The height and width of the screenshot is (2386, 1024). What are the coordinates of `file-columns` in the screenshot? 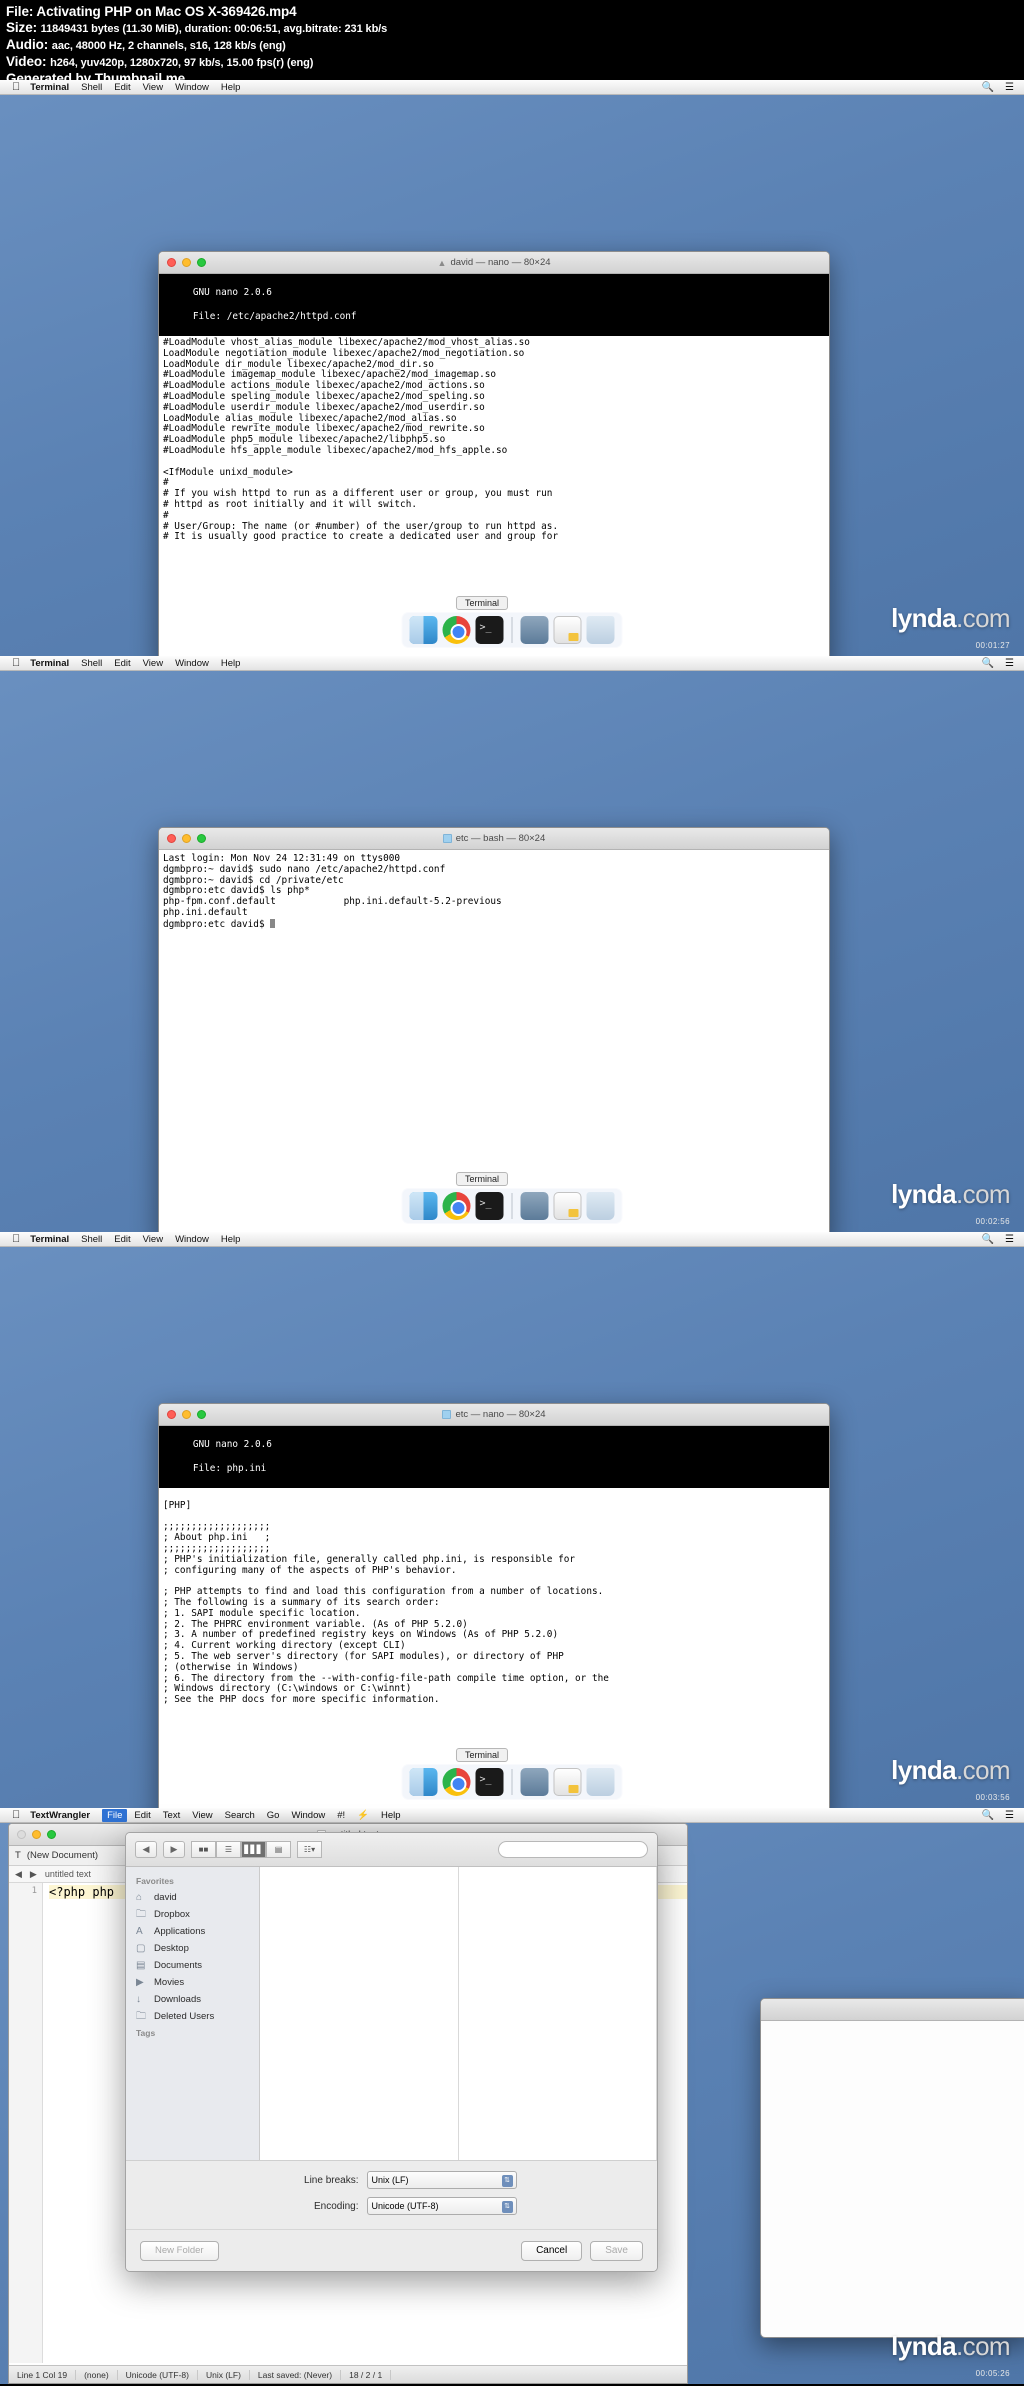 It's located at (458, 2013).